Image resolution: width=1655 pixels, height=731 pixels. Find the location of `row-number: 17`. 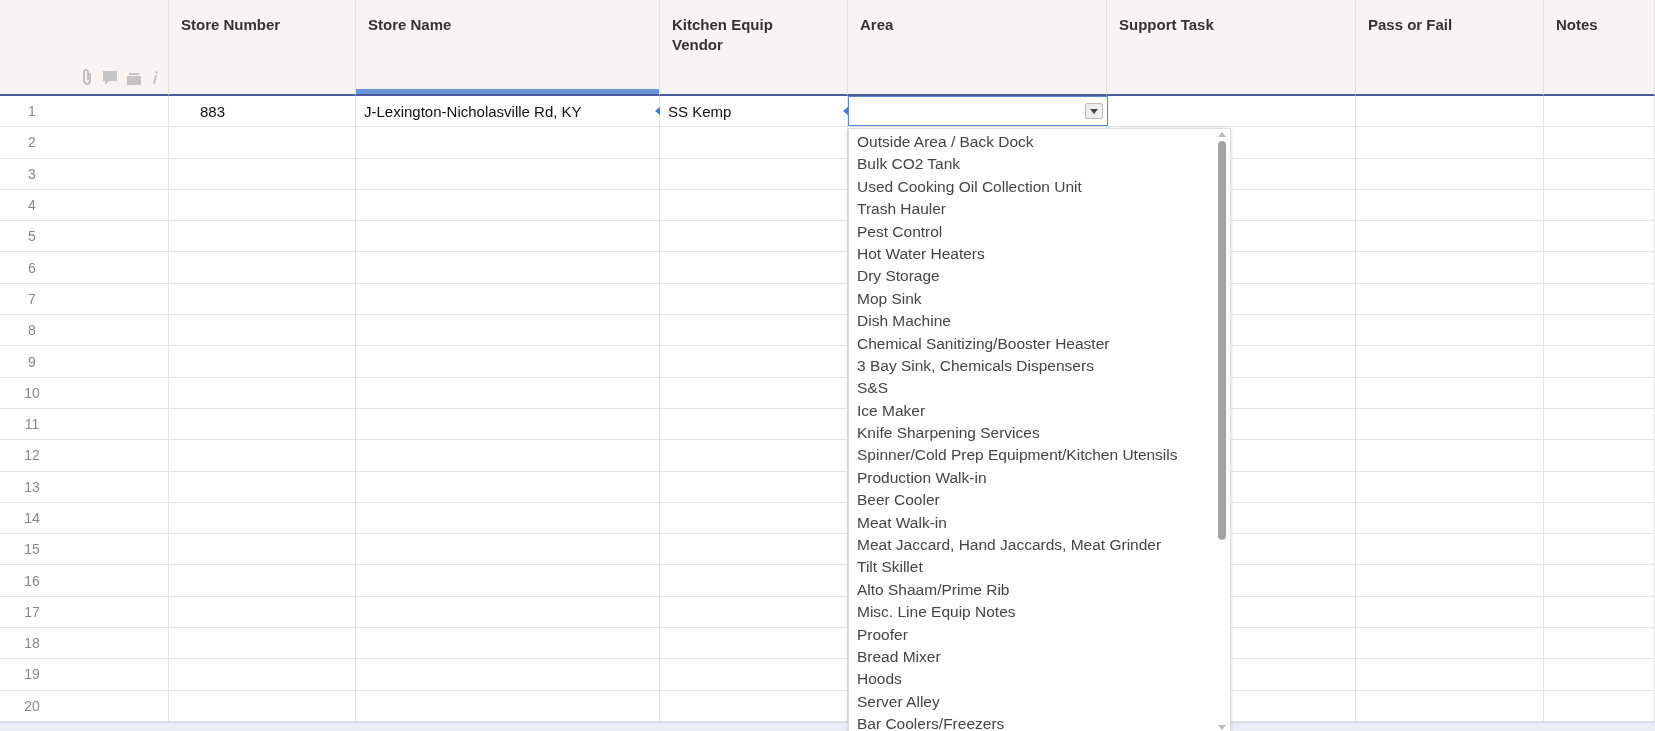

row-number: 17 is located at coordinates (32, 611).